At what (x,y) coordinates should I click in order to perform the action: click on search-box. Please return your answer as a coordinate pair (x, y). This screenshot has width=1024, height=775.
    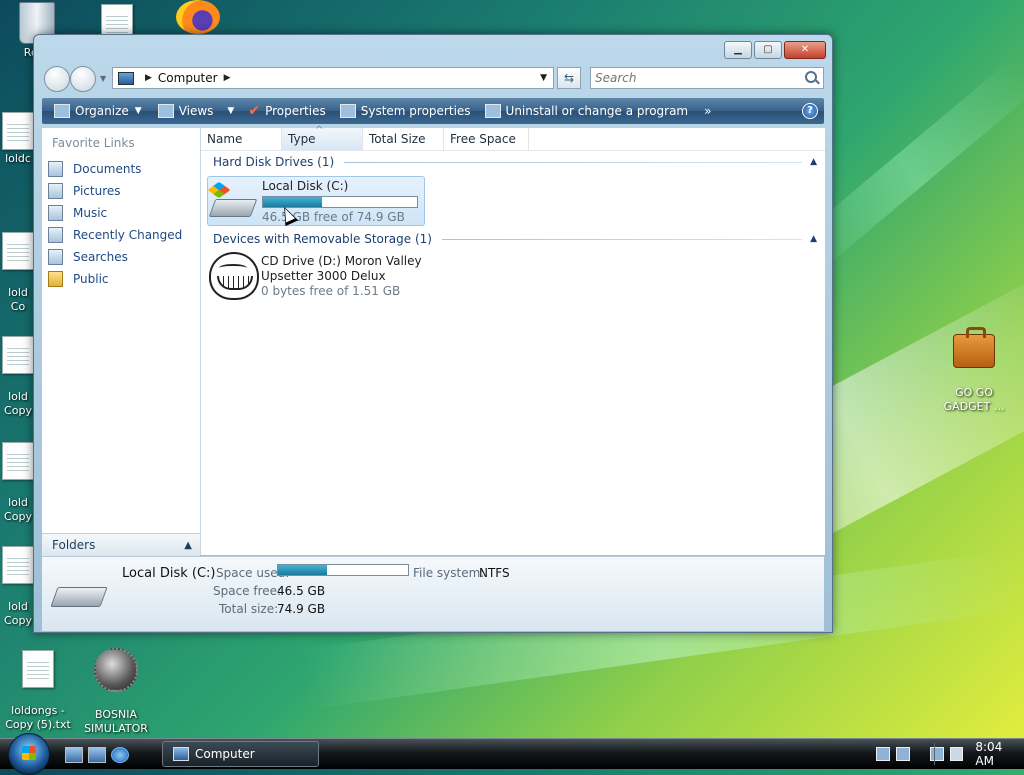
    Looking at the image, I should click on (707, 78).